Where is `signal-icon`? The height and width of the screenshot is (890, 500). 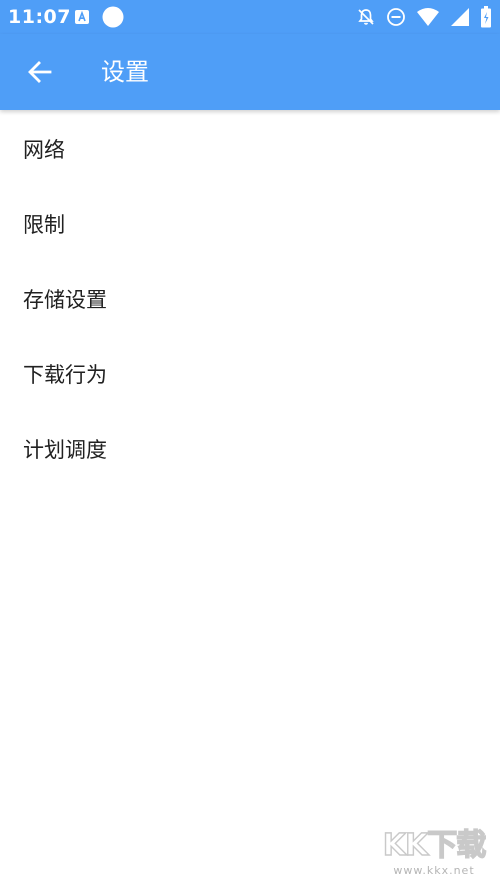 signal-icon is located at coordinates (460, 17).